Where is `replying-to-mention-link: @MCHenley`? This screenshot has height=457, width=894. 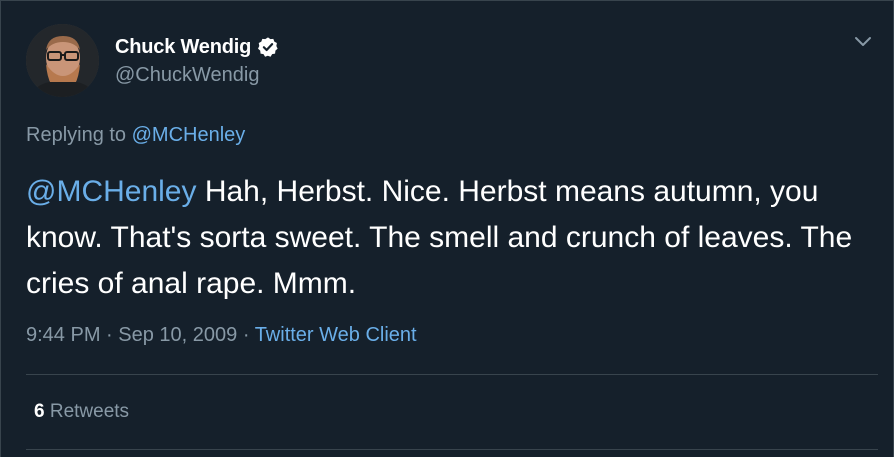
replying-to-mention-link: @MCHenley is located at coordinates (189, 135).